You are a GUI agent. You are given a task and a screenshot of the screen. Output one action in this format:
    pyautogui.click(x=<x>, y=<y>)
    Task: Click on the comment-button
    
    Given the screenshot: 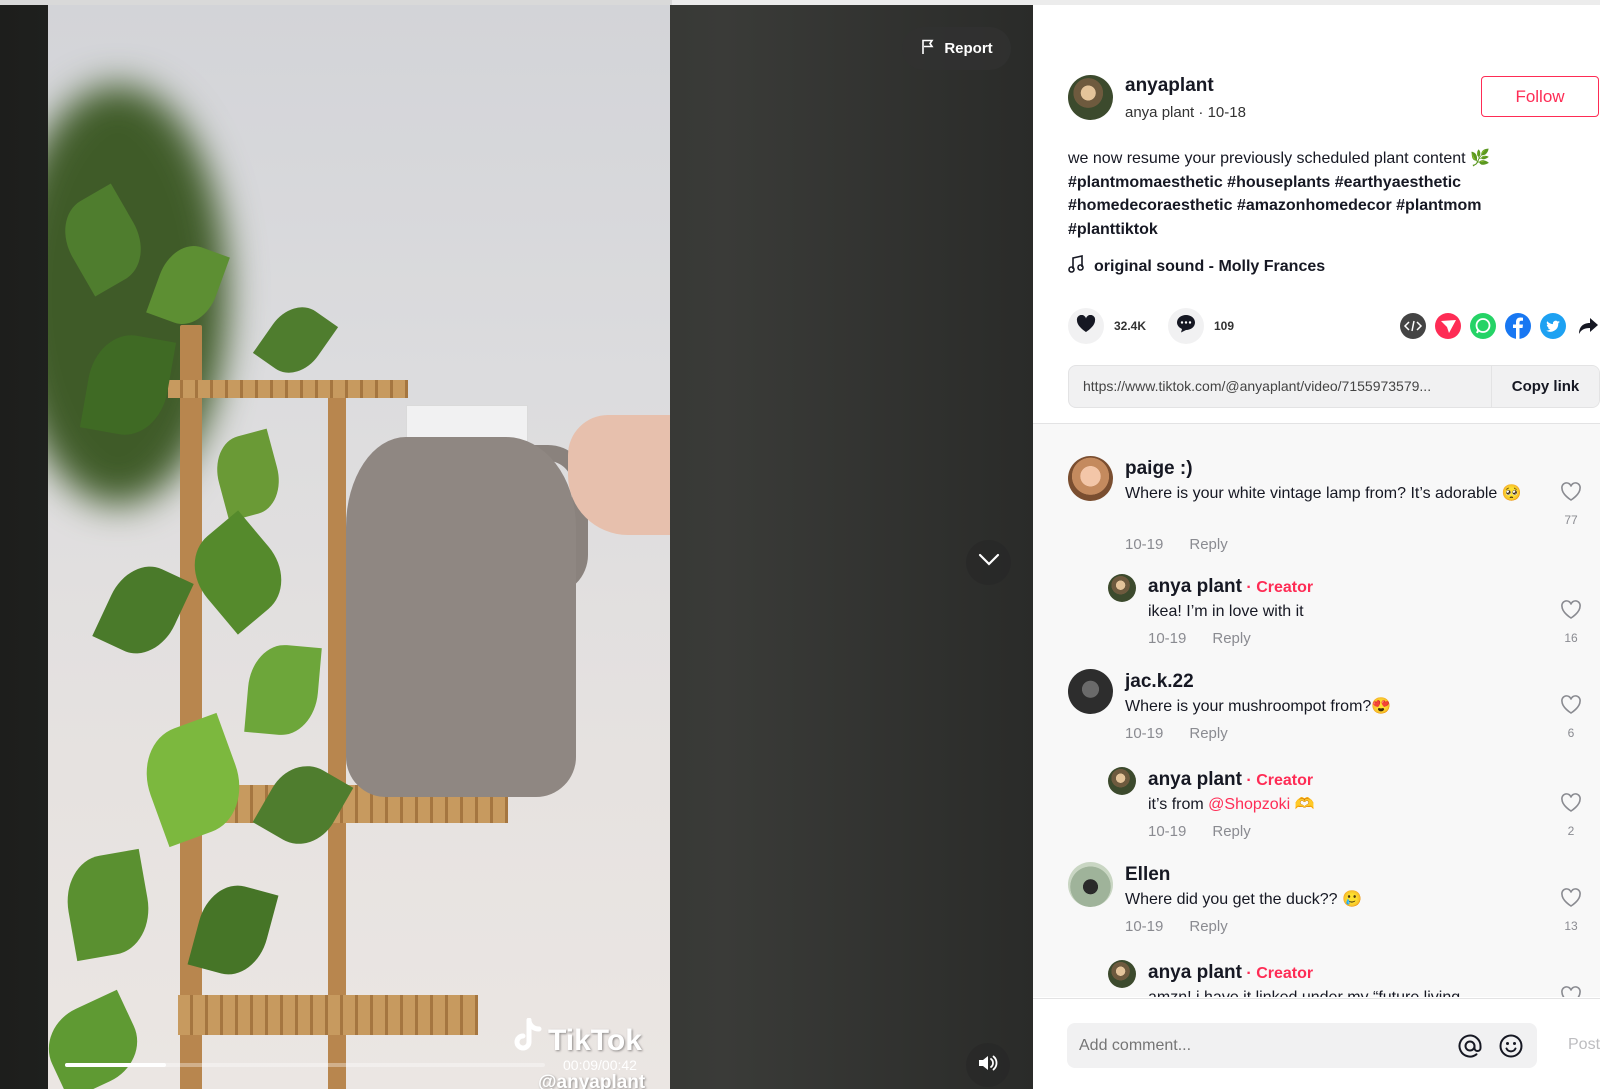 What is the action you would take?
    pyautogui.click(x=1186, y=326)
    